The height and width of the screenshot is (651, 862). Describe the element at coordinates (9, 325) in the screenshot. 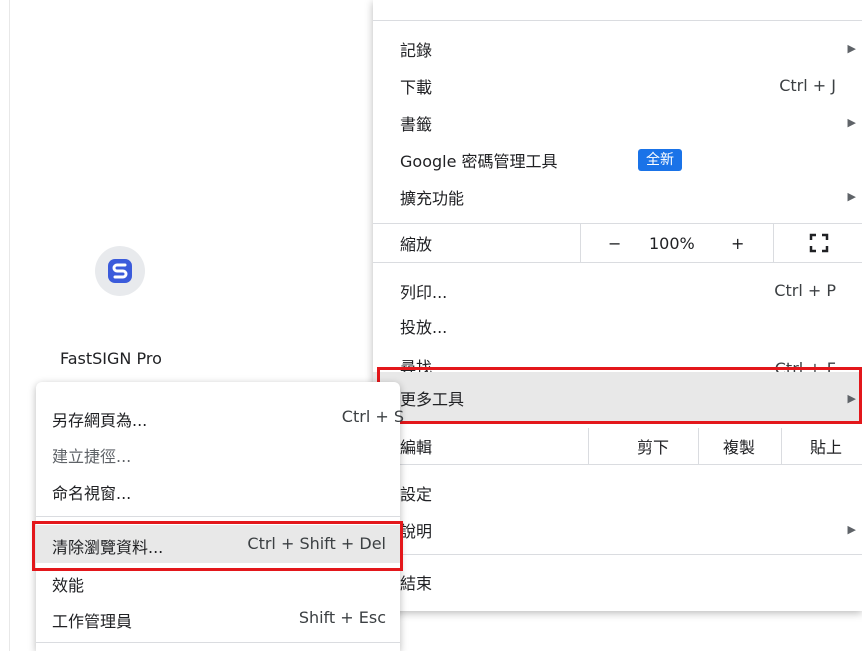

I see `page-left-border` at that location.